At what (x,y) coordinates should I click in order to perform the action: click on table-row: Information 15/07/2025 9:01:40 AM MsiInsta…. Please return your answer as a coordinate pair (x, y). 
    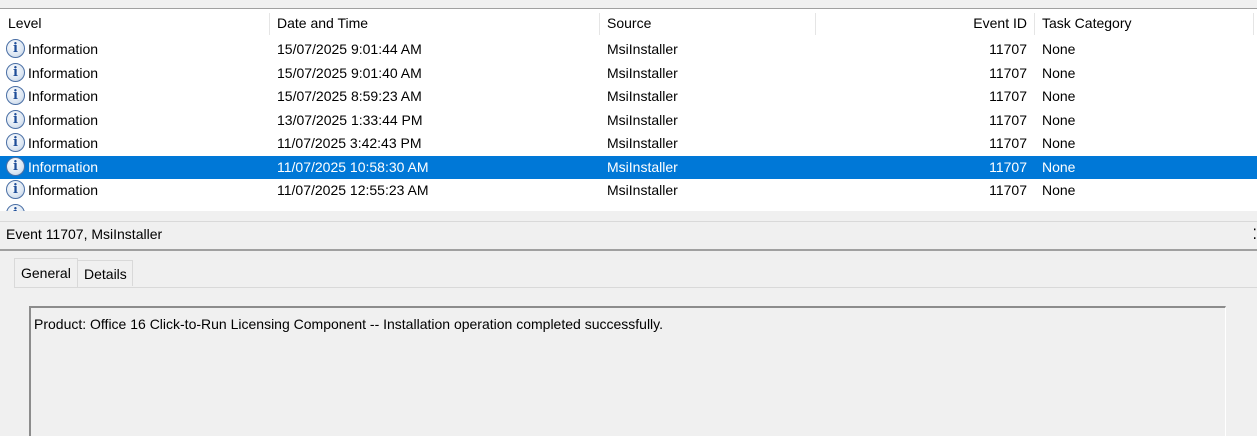
    Looking at the image, I should click on (628, 73).